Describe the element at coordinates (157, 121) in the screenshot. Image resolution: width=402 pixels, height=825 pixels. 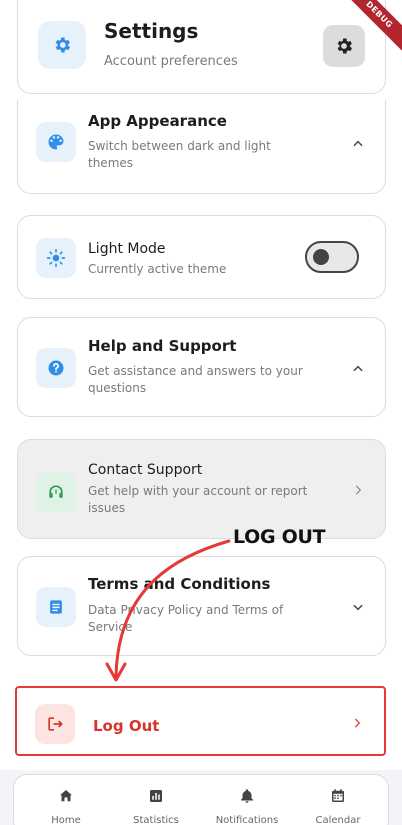
I see `appearance-title: App Appearance` at that location.